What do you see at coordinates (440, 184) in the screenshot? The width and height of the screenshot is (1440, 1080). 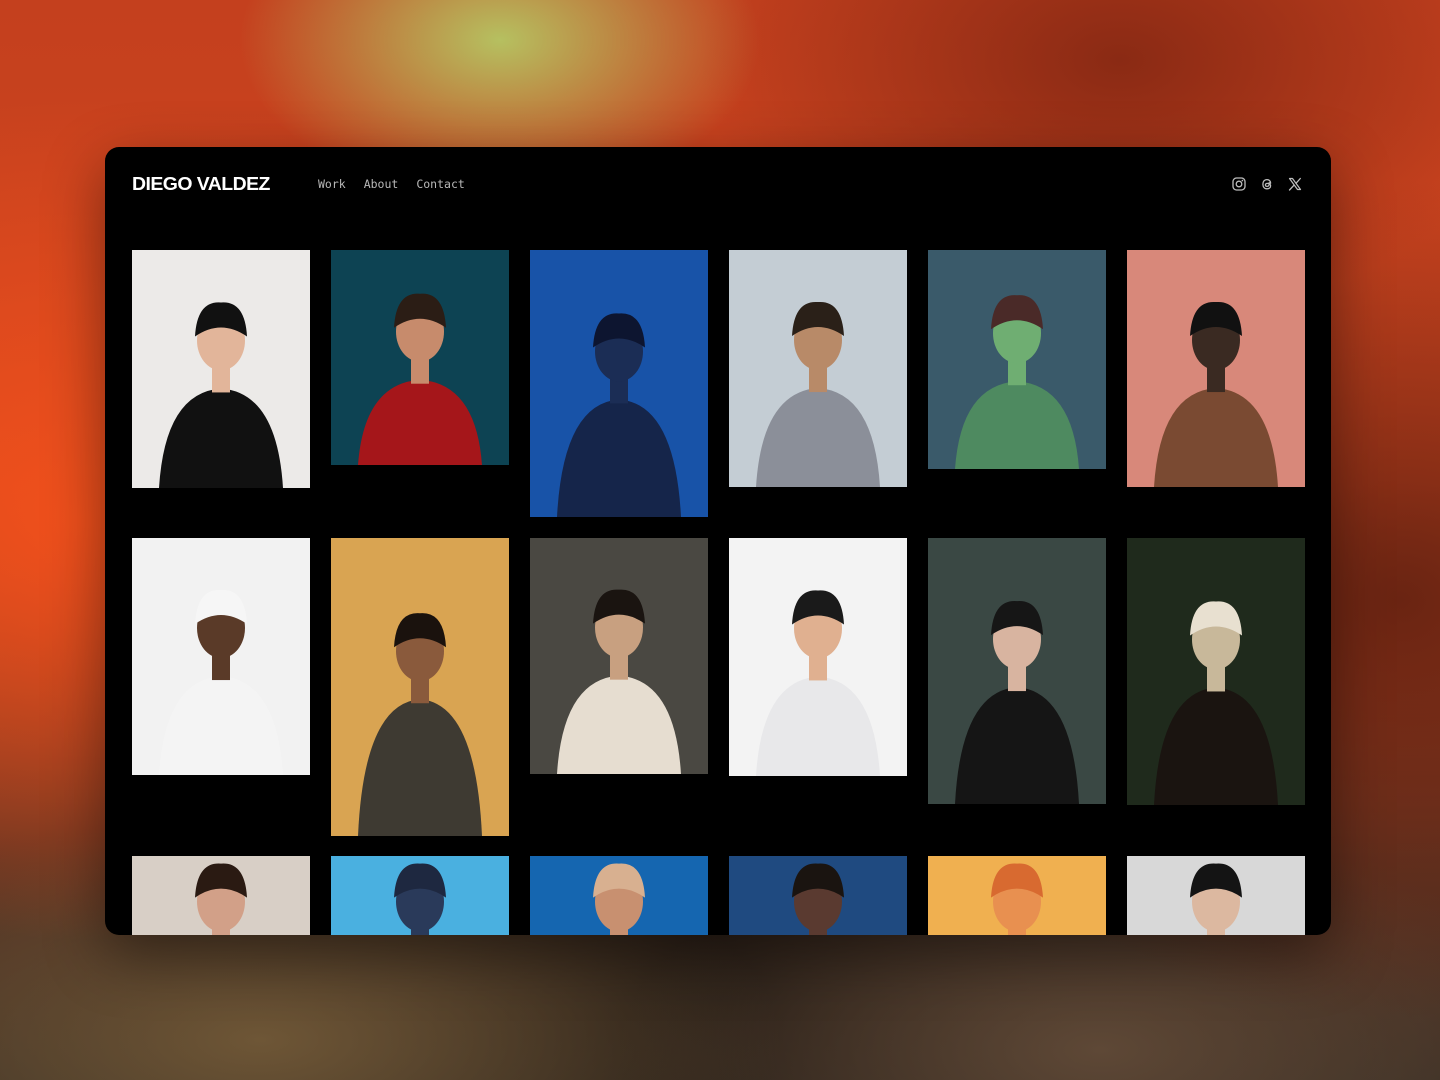 I see `nav-link-contact: Contact` at bounding box center [440, 184].